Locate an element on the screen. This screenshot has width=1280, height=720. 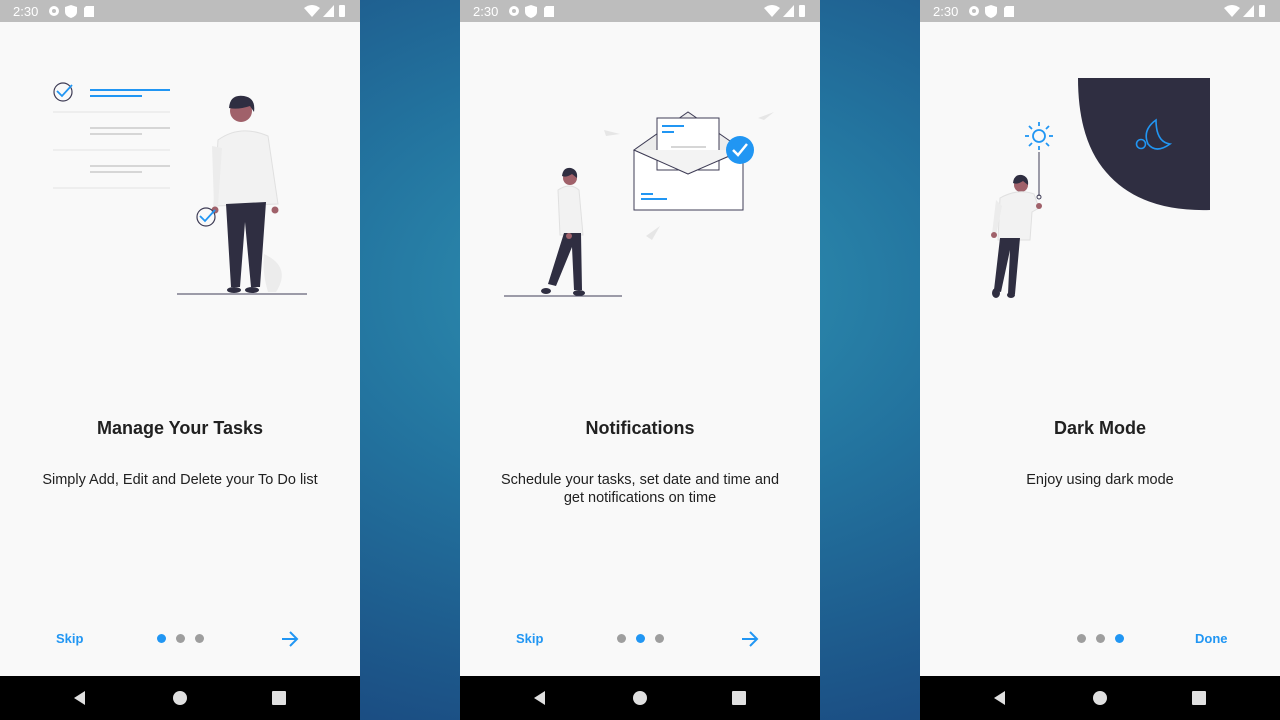
screen-title: Dark Mode is located at coordinates (1100, 428).